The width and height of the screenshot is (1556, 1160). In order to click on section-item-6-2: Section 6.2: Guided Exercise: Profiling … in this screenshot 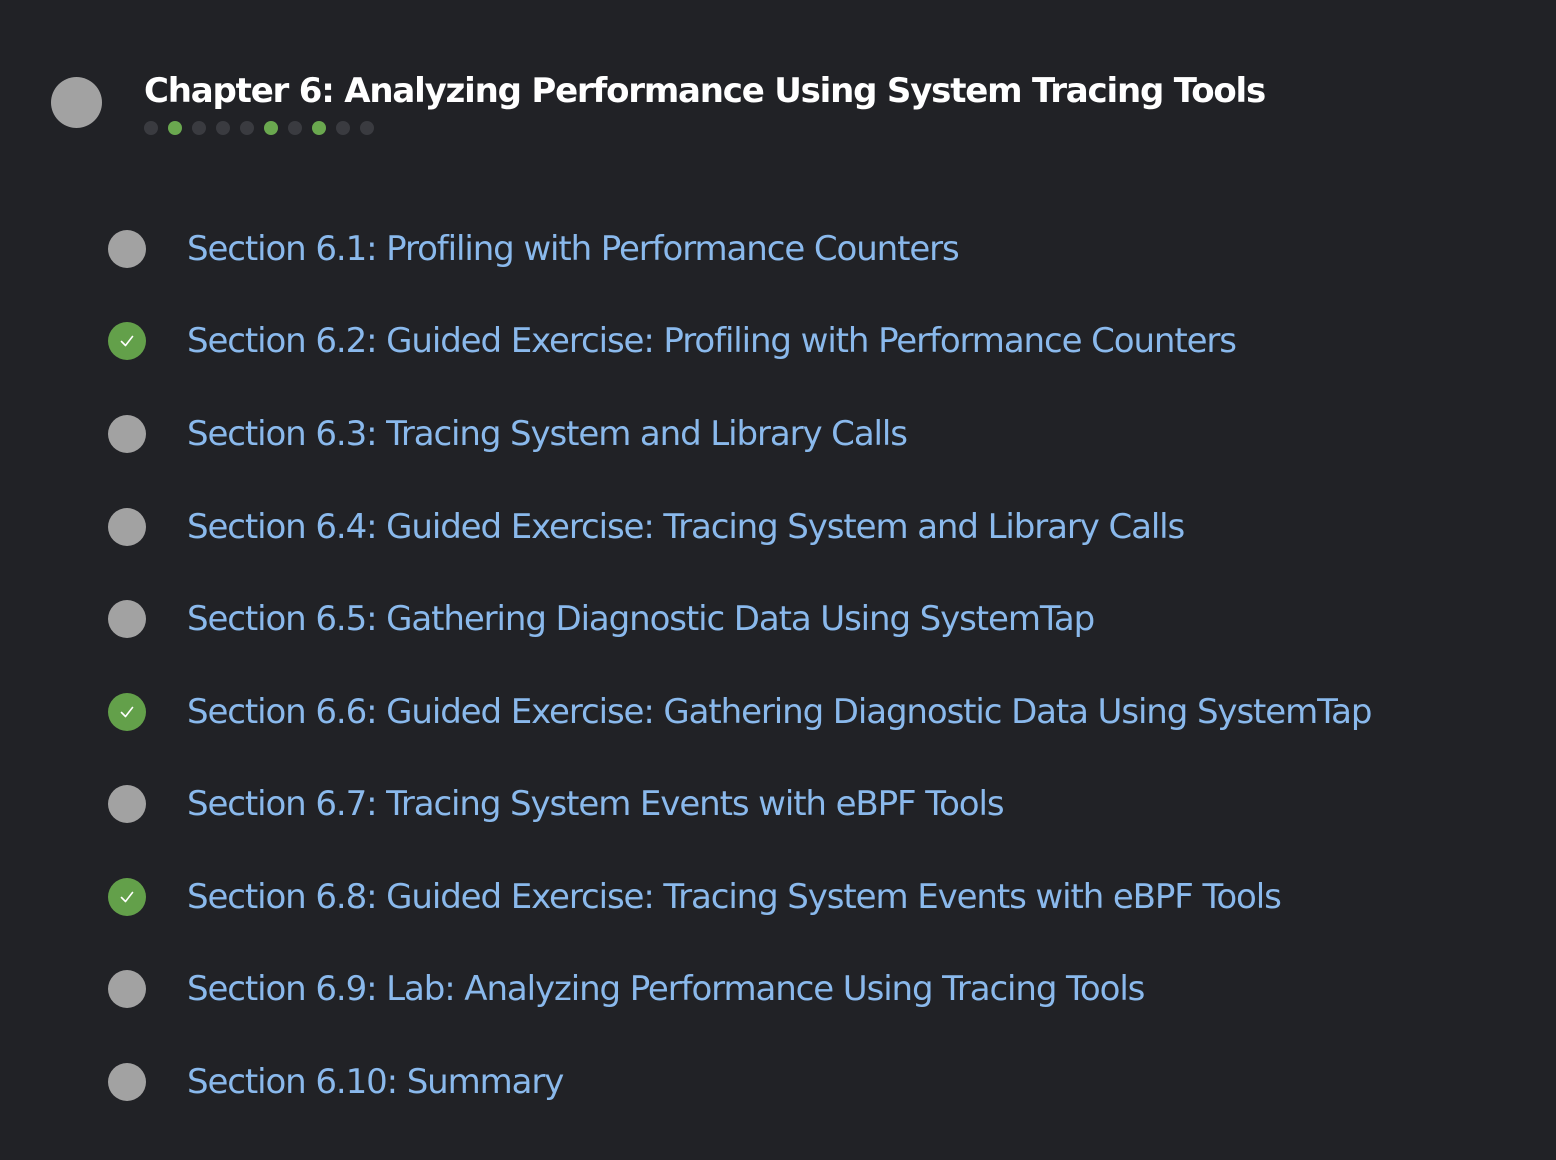, I will do `click(818, 341)`.